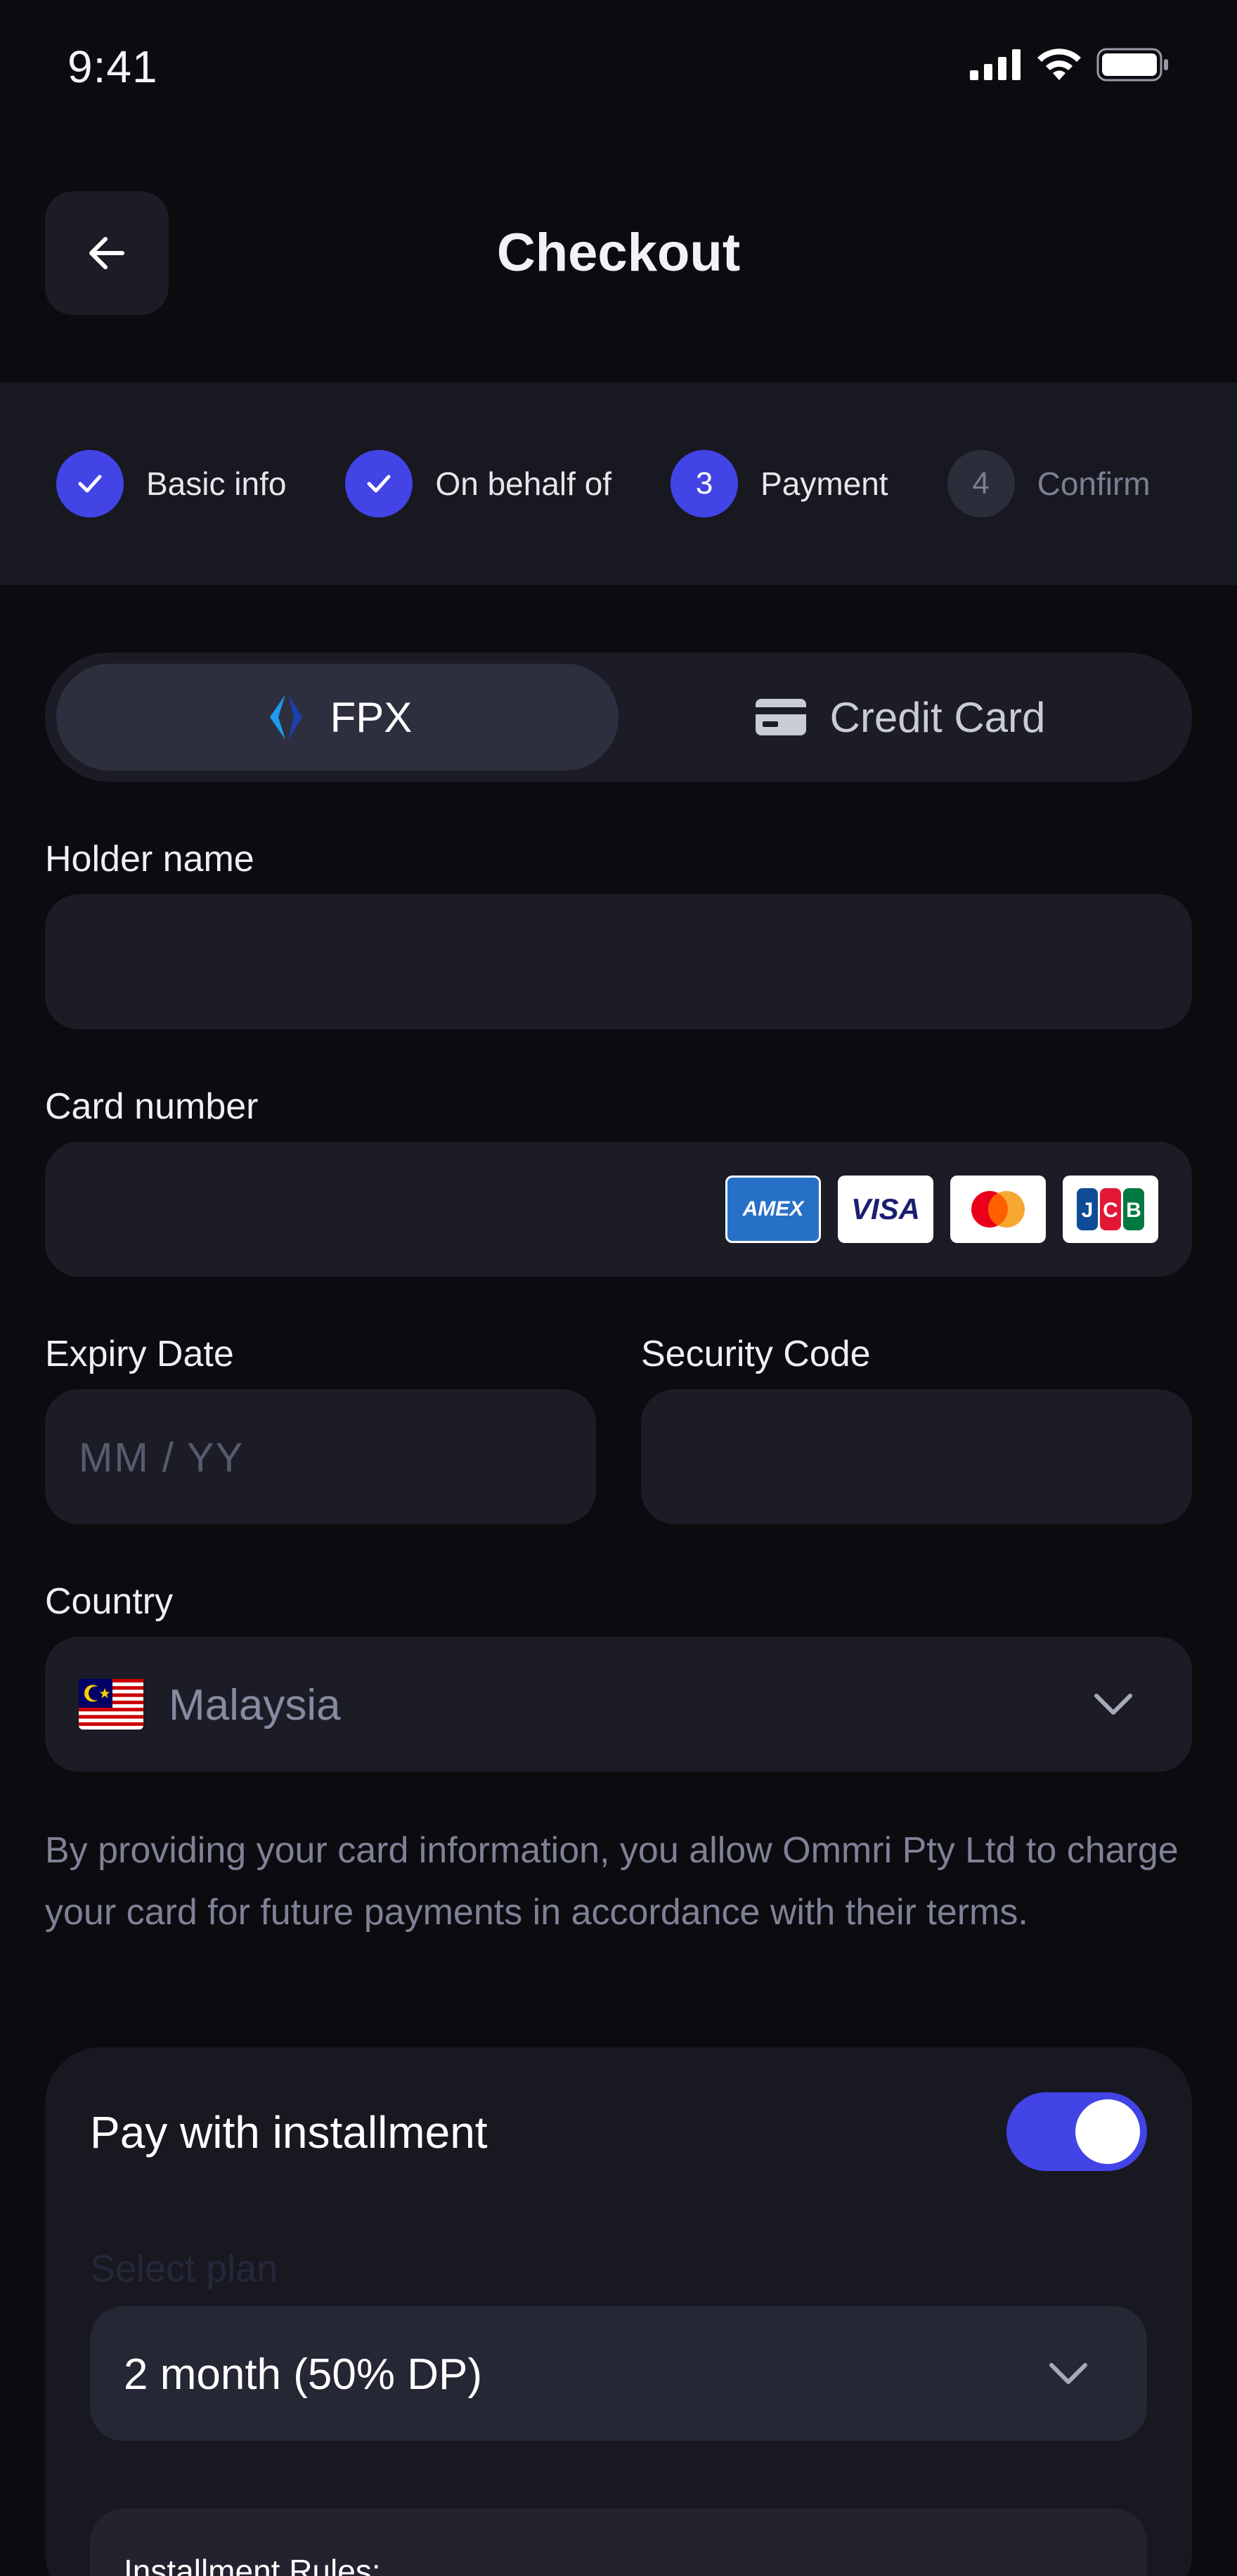 The width and height of the screenshot is (1237, 2576). Describe the element at coordinates (216, 483) in the screenshot. I see `step-label: Basic info` at that location.